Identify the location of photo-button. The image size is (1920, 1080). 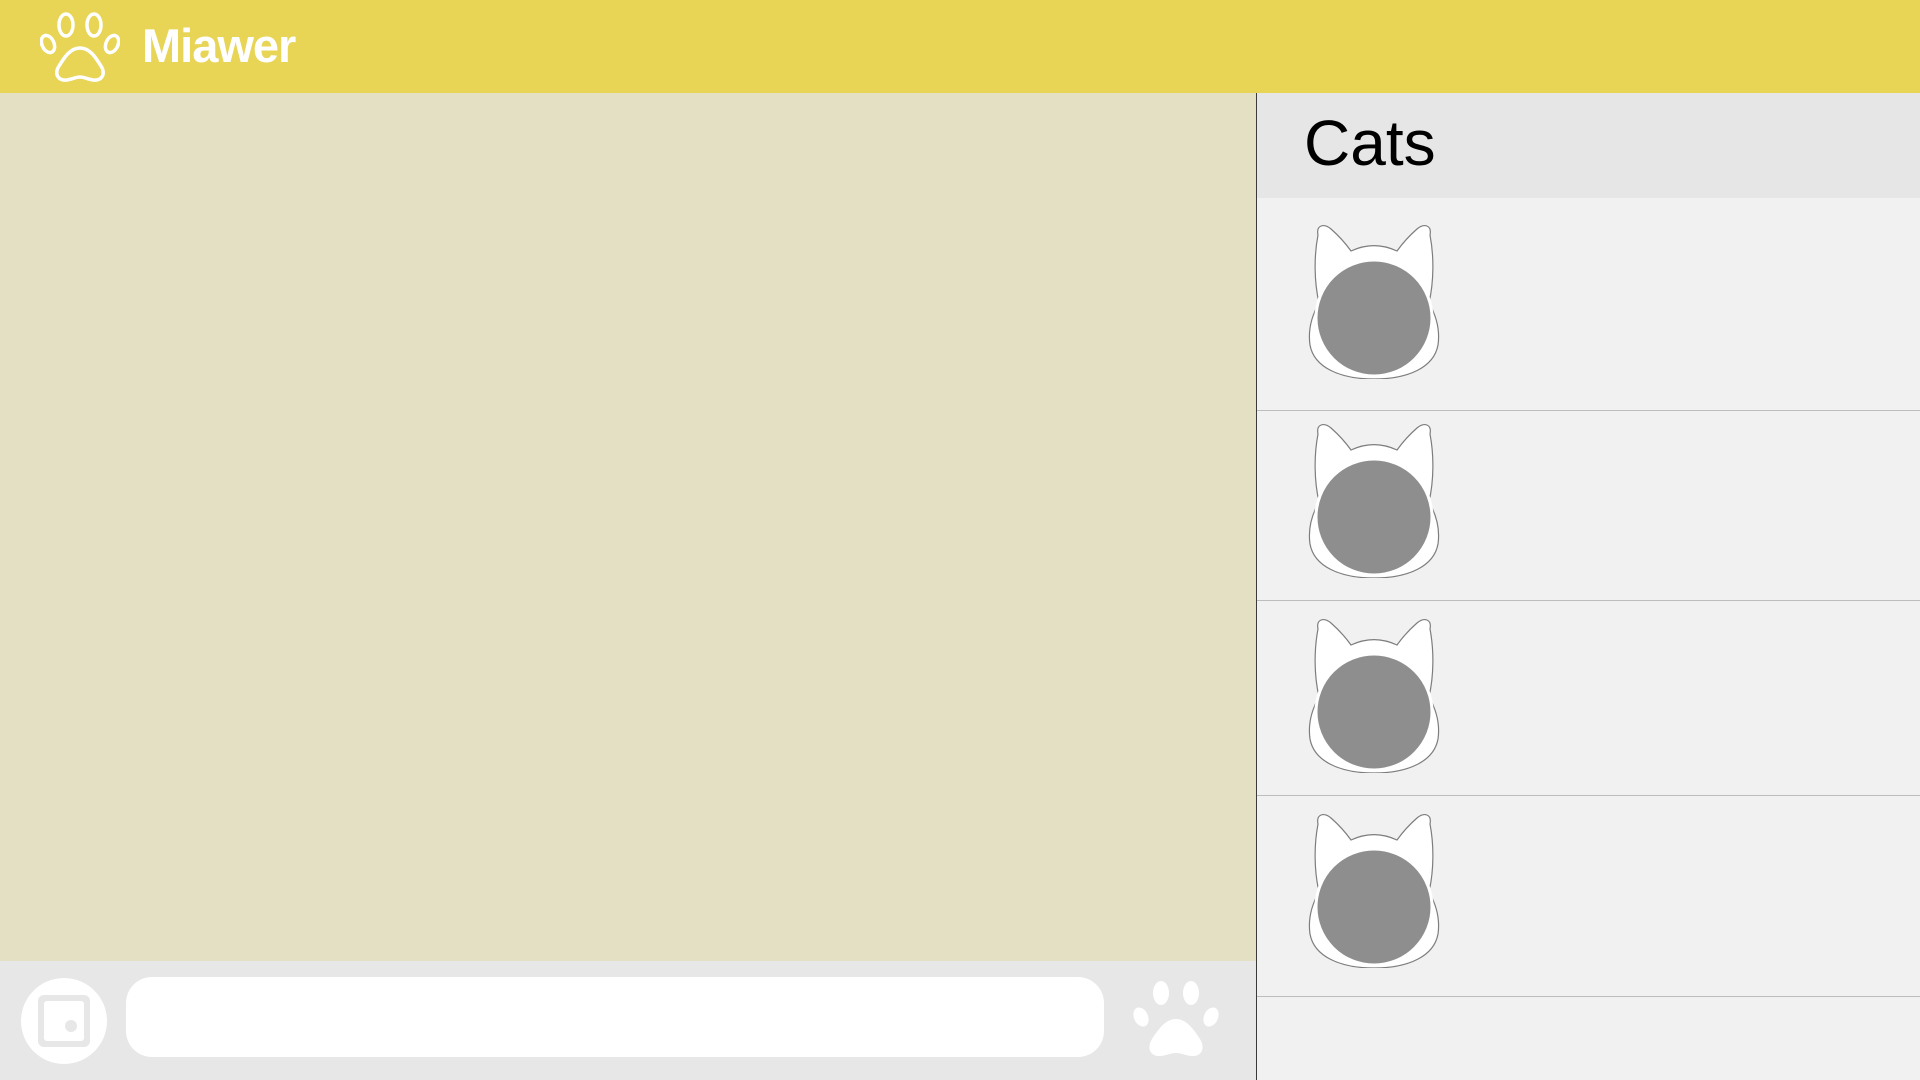
(64, 1021).